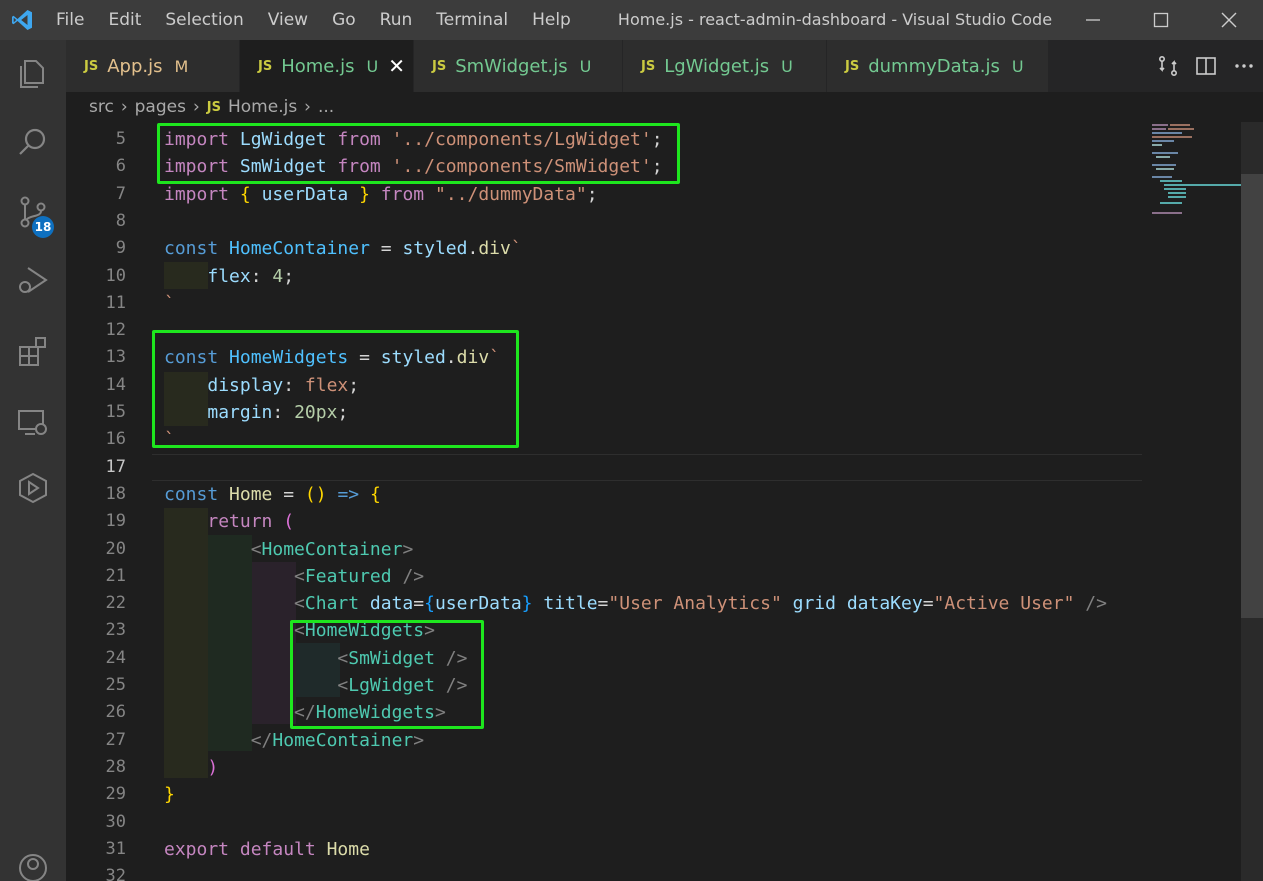 The image size is (1263, 881). Describe the element at coordinates (115, 575) in the screenshot. I see `line-number: 21` at that location.